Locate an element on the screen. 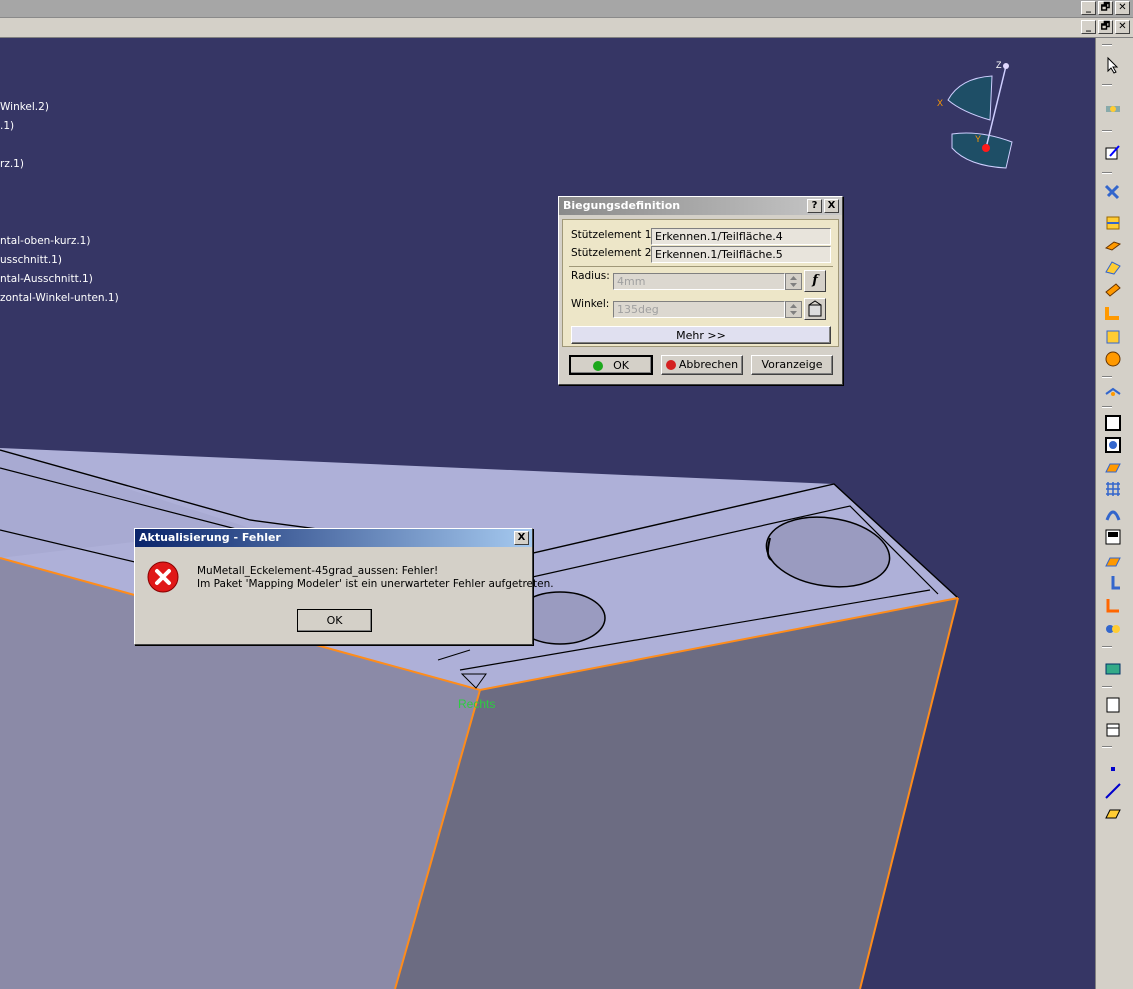 This screenshot has height=989, width=1133. flange-icon is located at coordinates (1113, 245).